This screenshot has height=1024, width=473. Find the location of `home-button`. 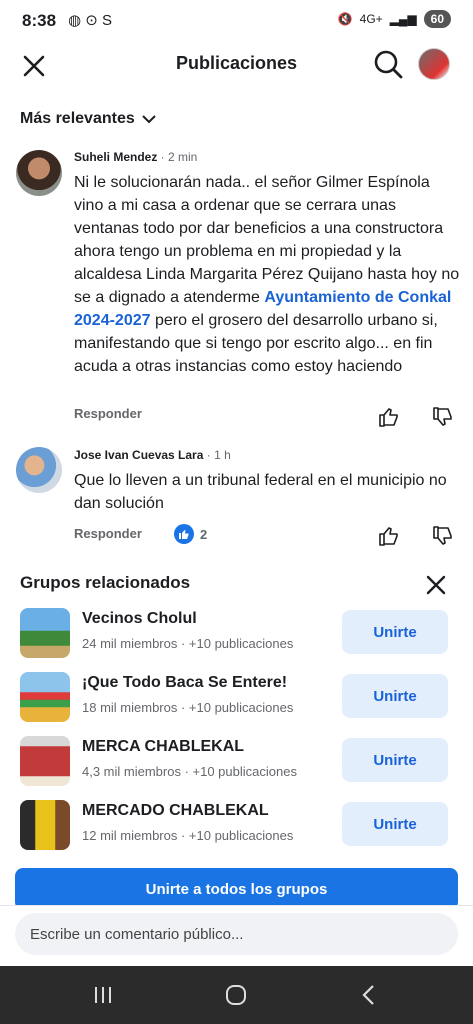

home-button is located at coordinates (236, 997).